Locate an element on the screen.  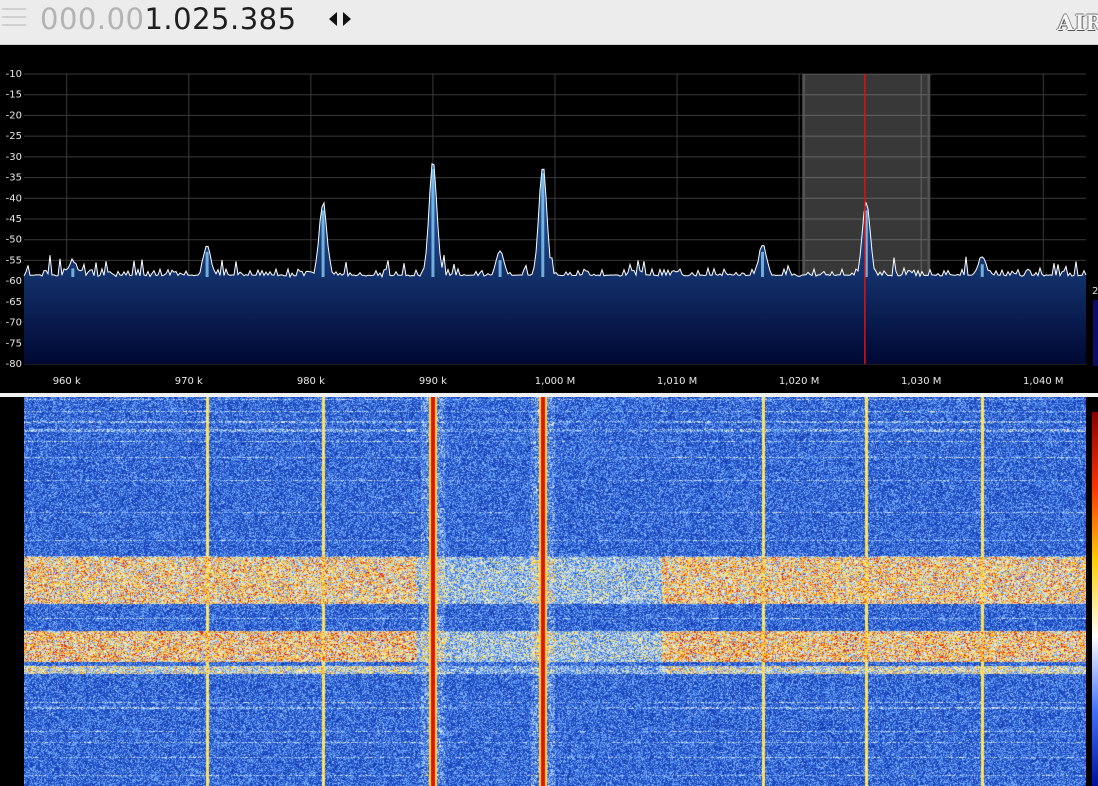
db-tick-label: -45 is located at coordinates (14, 219).